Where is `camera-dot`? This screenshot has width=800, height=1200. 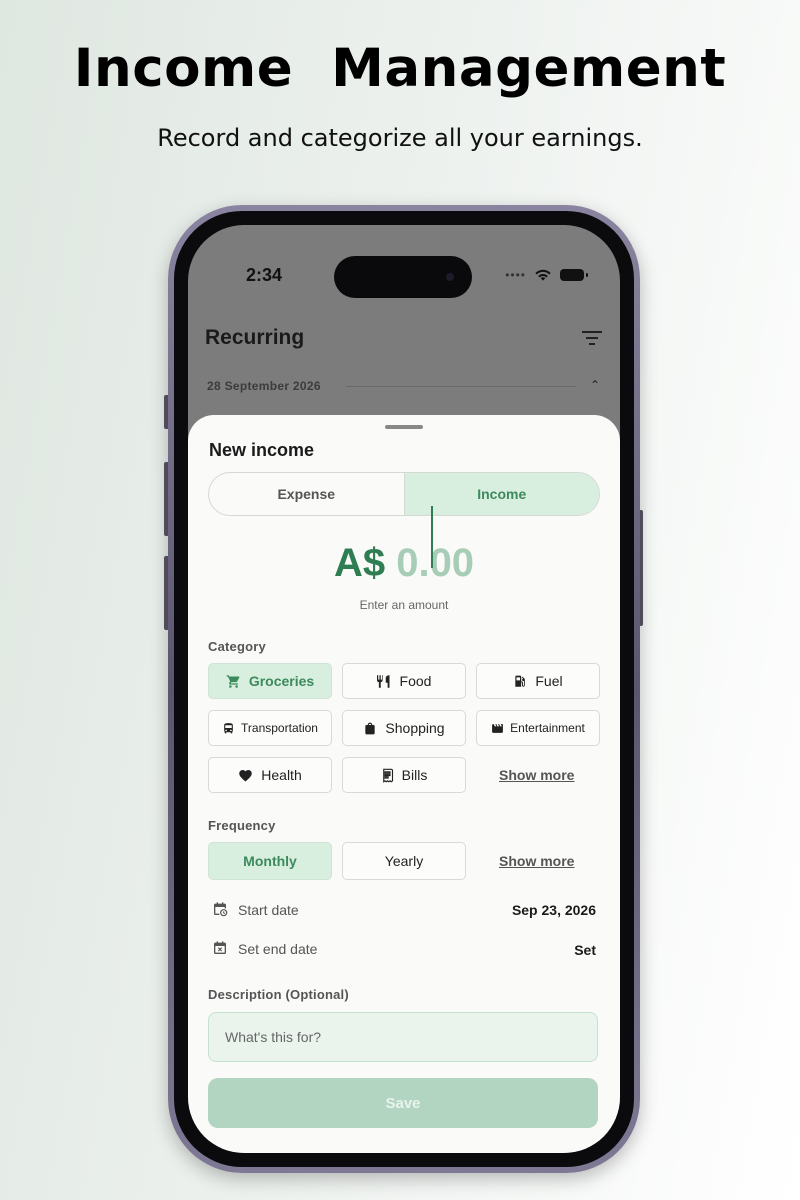
camera-dot is located at coordinates (450, 277).